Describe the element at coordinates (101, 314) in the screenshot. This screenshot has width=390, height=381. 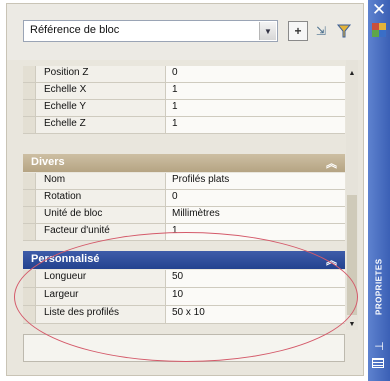
I see `property-label: Liste des profilés` at that location.